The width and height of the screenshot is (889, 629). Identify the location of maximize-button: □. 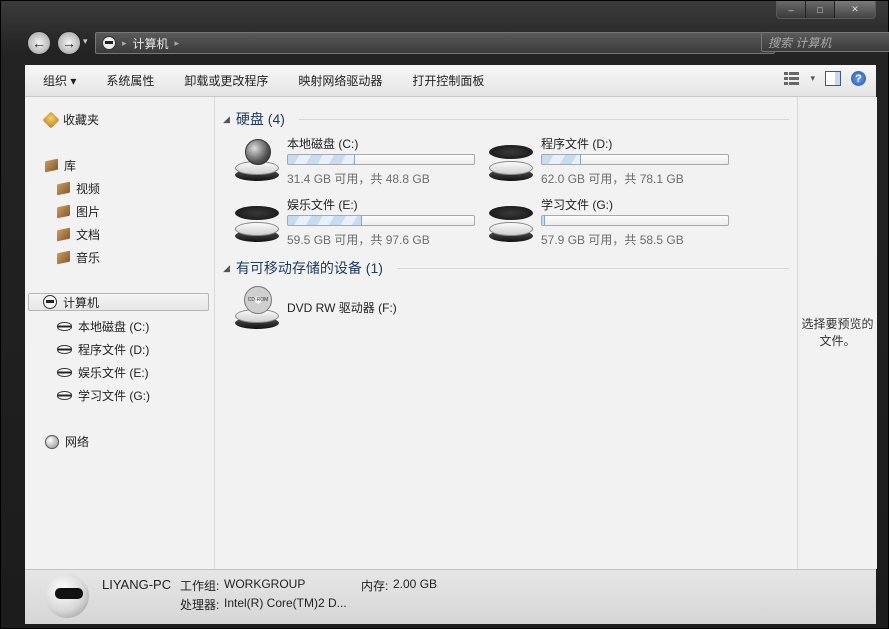
(820, 9).